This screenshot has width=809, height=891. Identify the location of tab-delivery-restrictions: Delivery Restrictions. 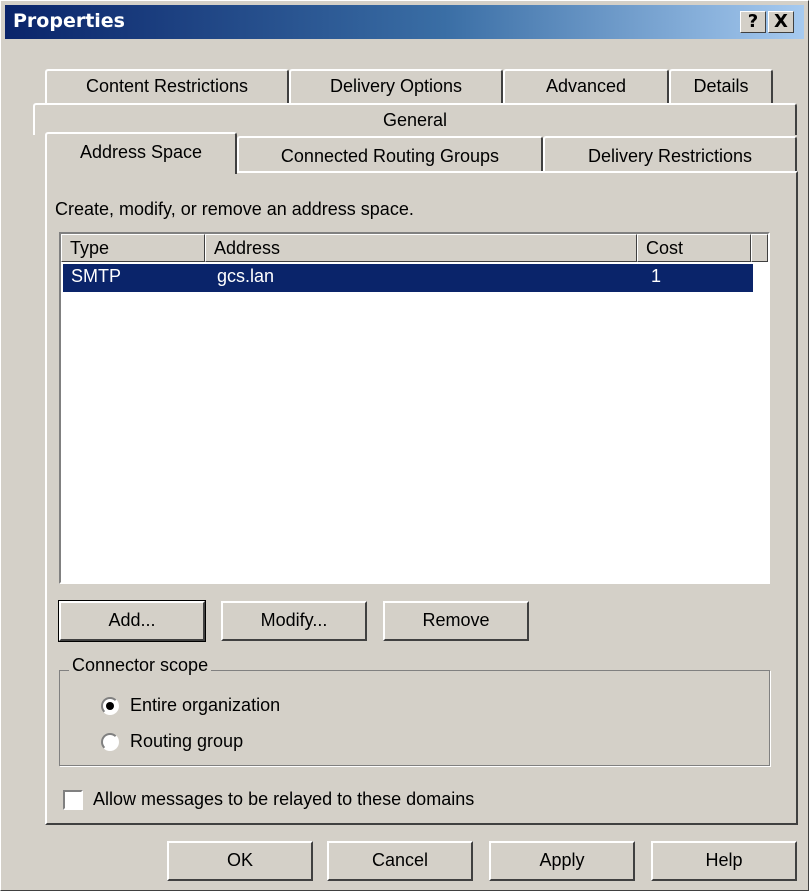
(670, 154).